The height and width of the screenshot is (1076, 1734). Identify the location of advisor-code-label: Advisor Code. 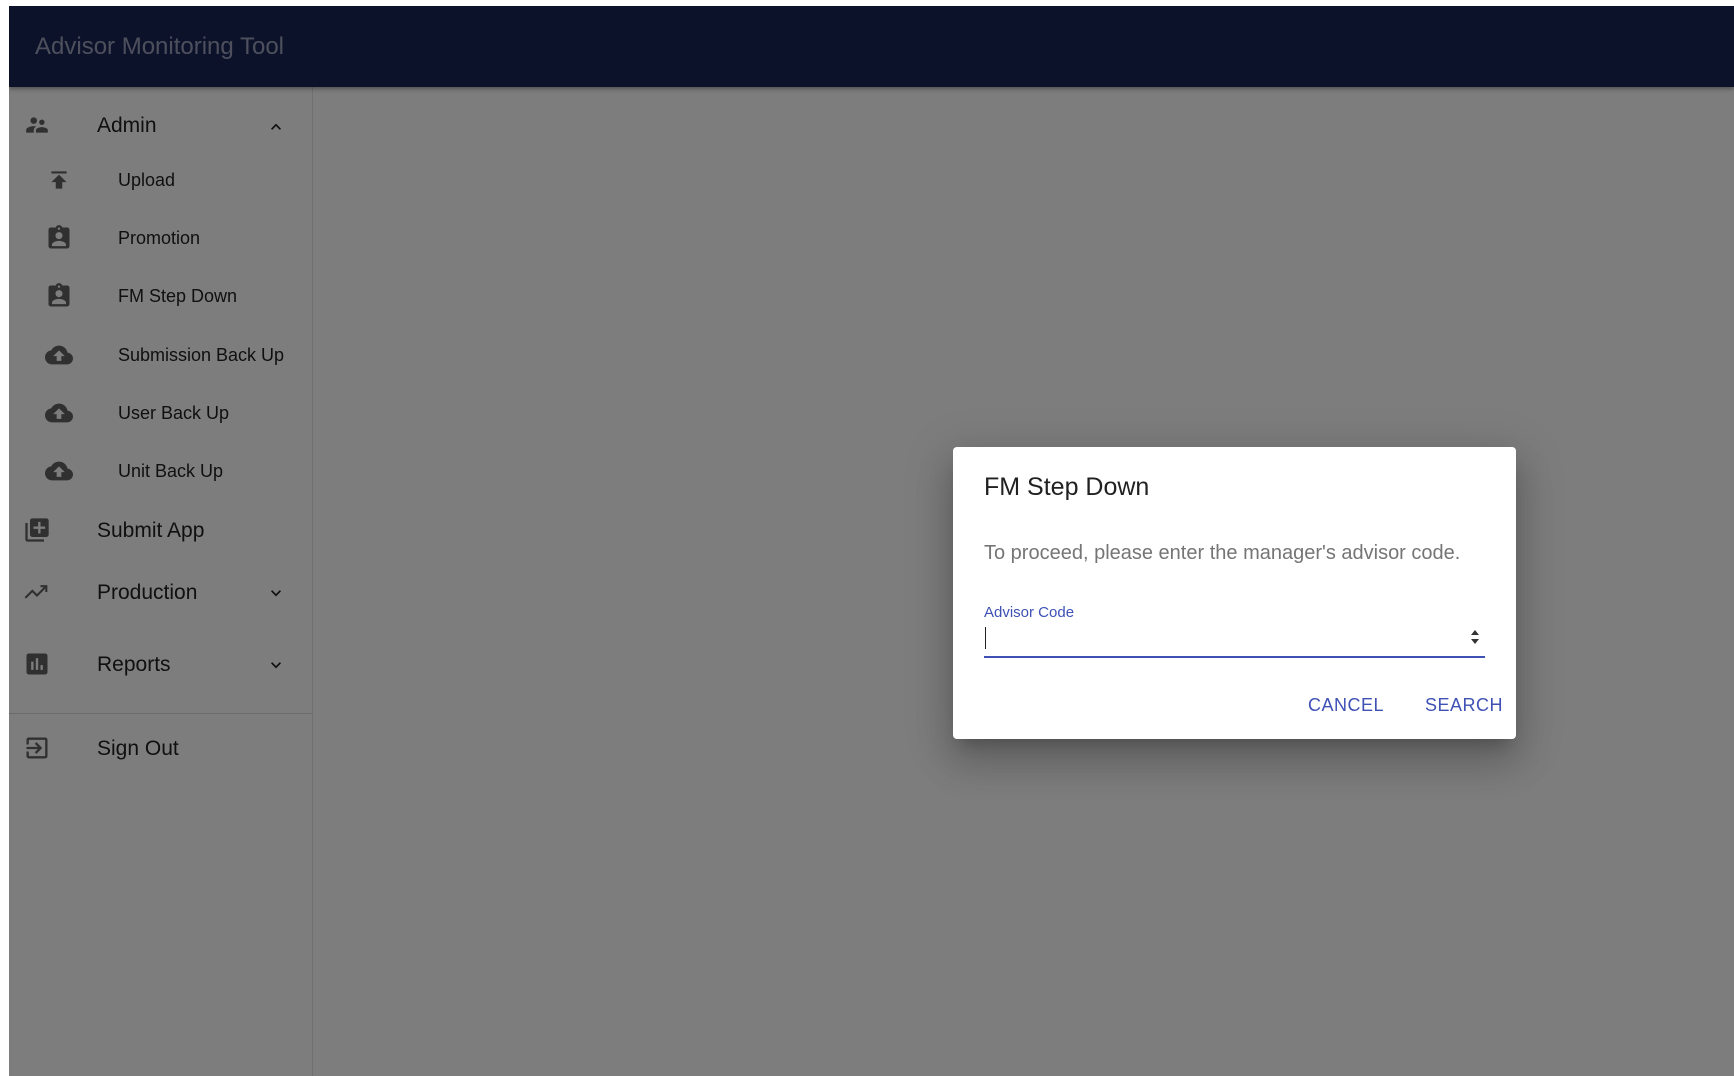
(1029, 612).